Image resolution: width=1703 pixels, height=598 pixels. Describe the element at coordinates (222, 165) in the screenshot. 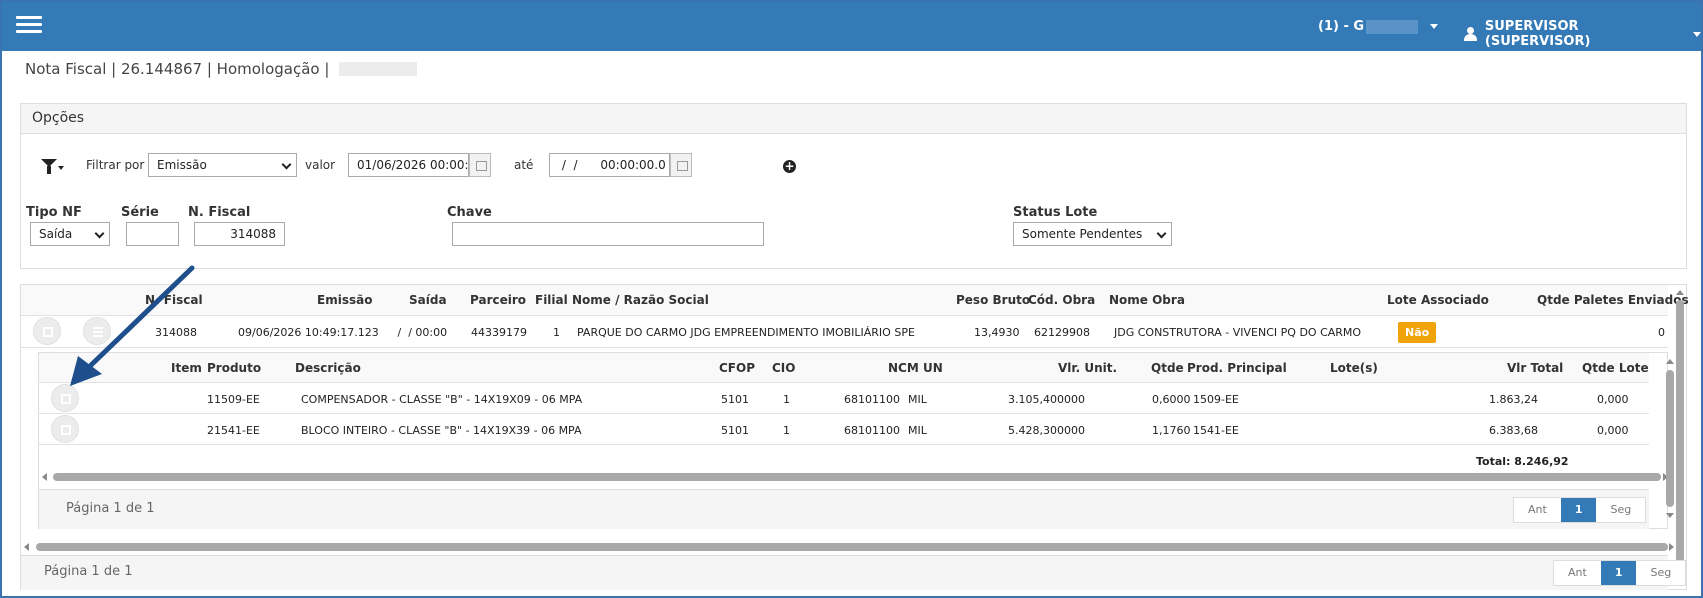

I see `filter-by-select: Emissão` at that location.